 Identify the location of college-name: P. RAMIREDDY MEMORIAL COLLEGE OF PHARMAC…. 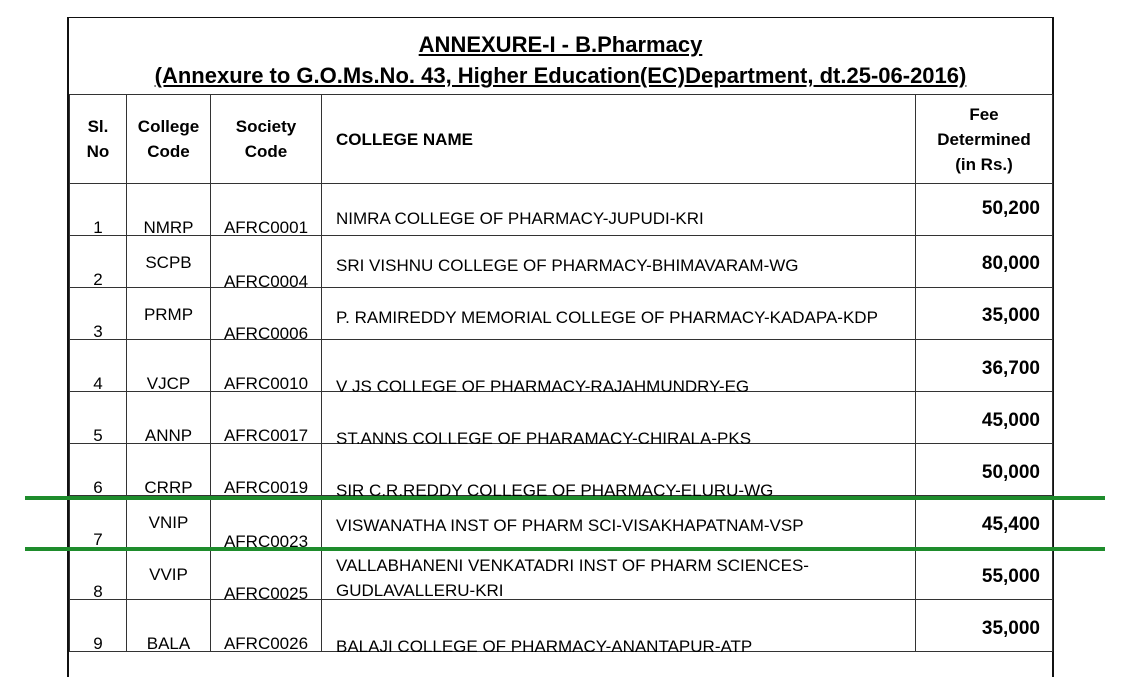
(607, 317).